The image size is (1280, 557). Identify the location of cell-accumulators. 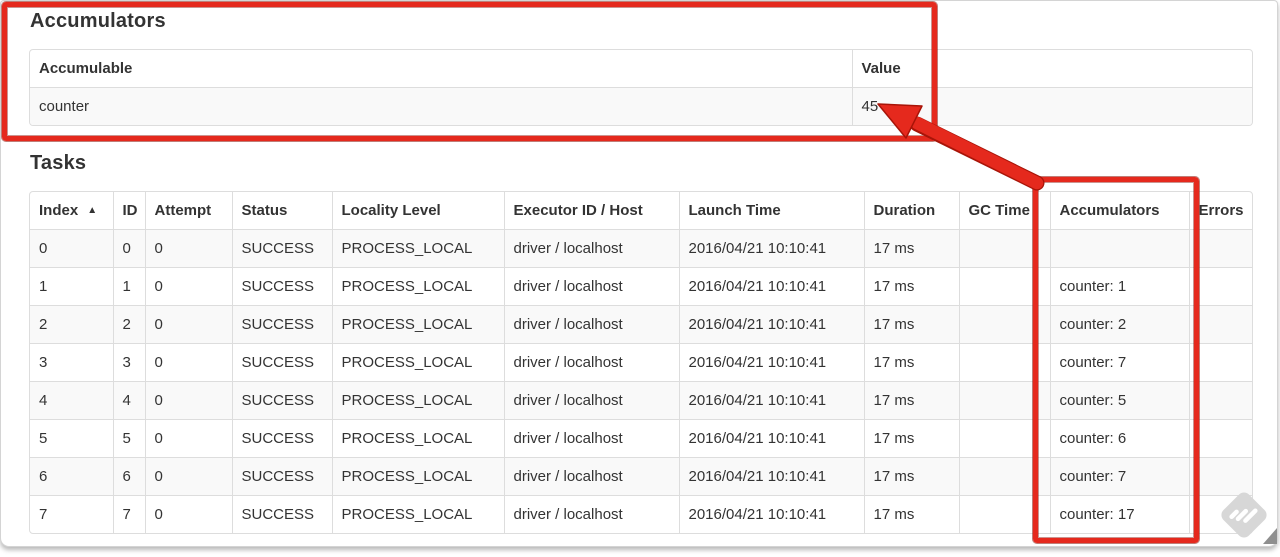
(1119, 248).